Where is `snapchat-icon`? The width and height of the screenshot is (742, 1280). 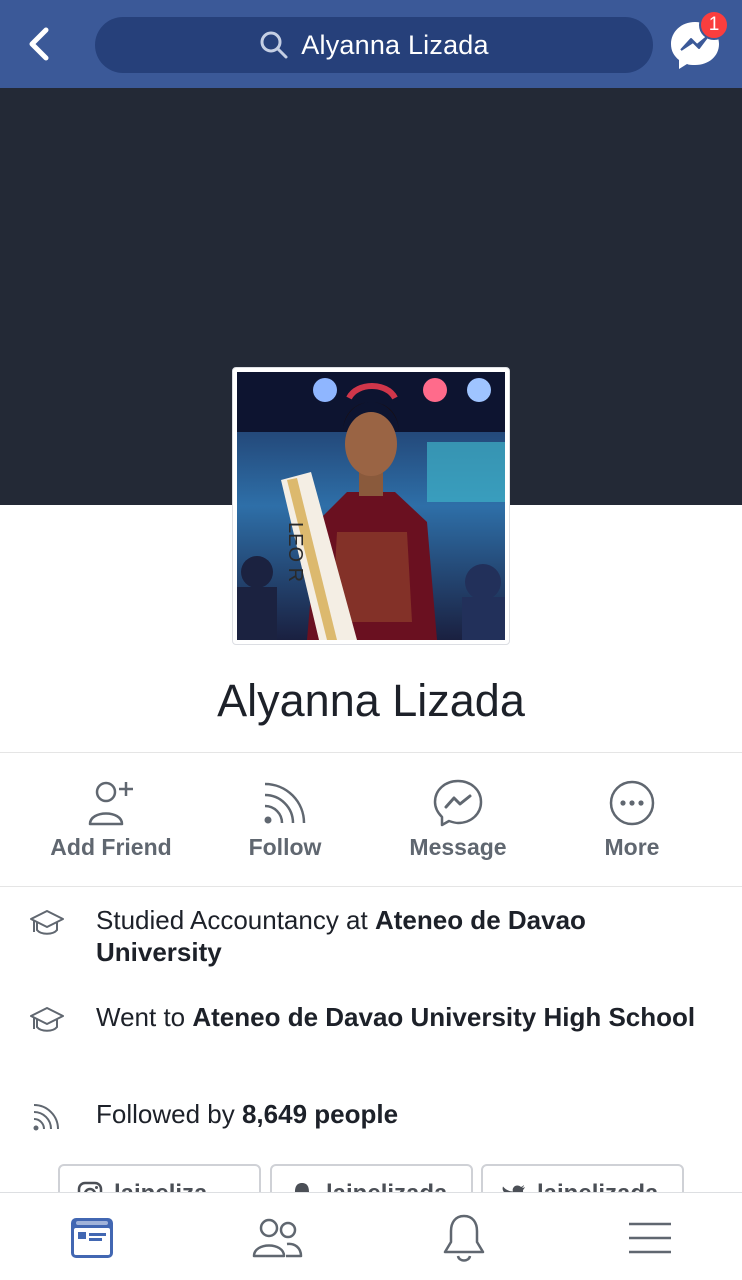 snapchat-icon is located at coordinates (302, 1187).